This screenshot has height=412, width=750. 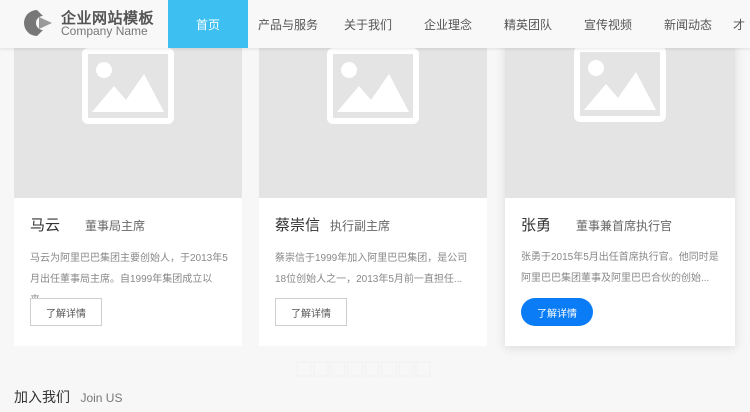 What do you see at coordinates (42, 397) in the screenshot?
I see `section-title: 加入我们` at bounding box center [42, 397].